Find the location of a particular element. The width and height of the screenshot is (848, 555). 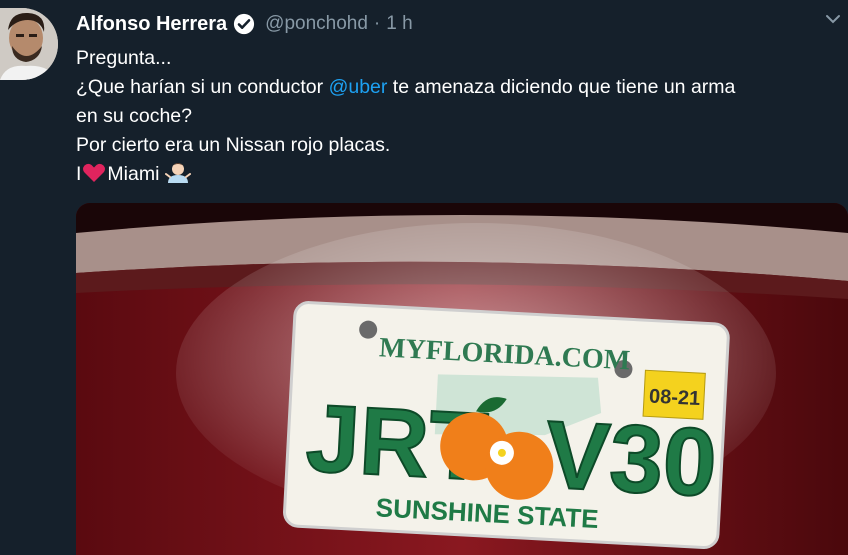

author-handle: @ponchohd is located at coordinates (316, 24).